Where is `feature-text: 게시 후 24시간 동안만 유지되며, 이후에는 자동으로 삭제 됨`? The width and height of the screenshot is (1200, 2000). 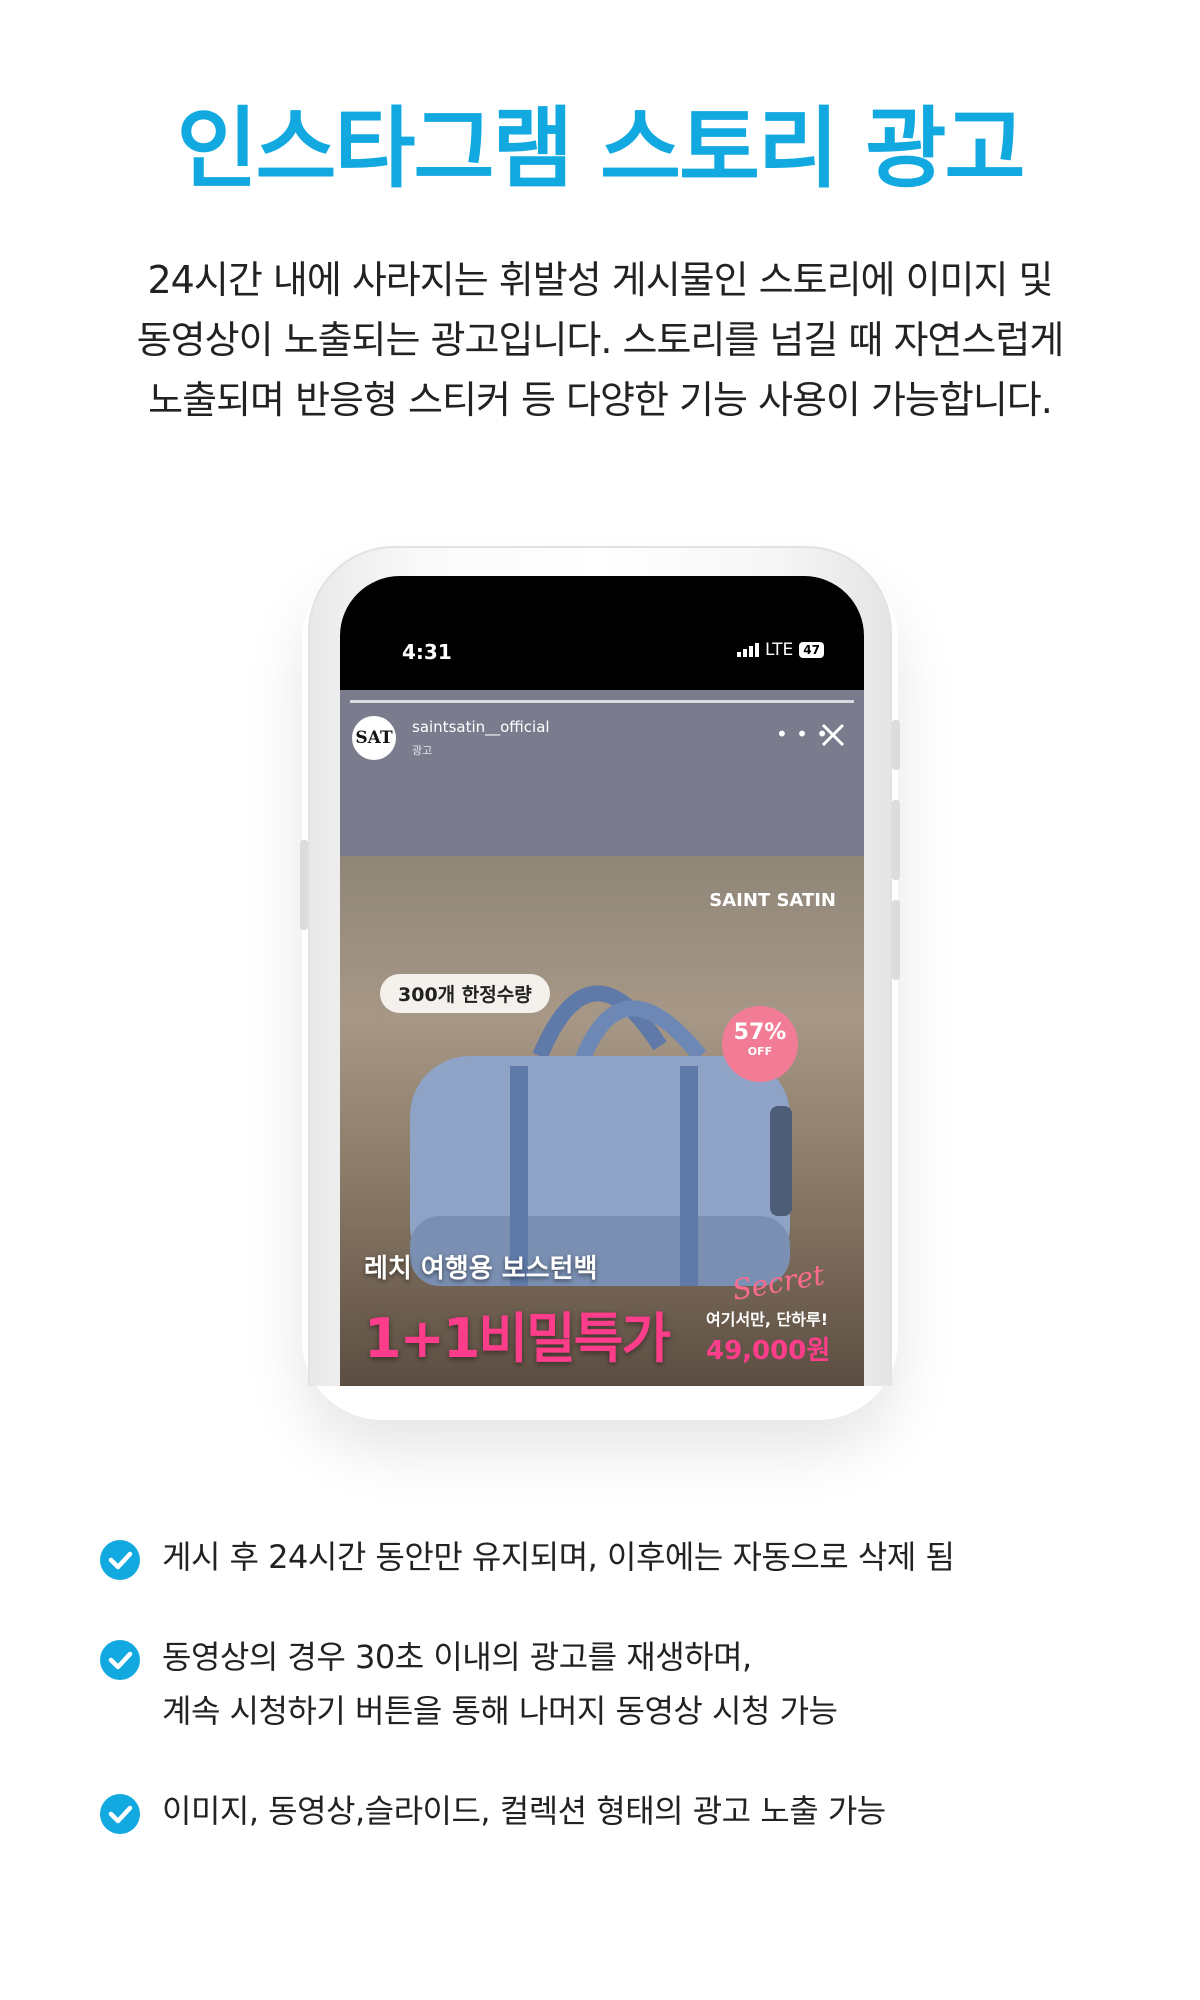 feature-text: 게시 후 24시간 동안만 유지되며, 이후에는 자동으로 삭제 됨 is located at coordinates (558, 1557).